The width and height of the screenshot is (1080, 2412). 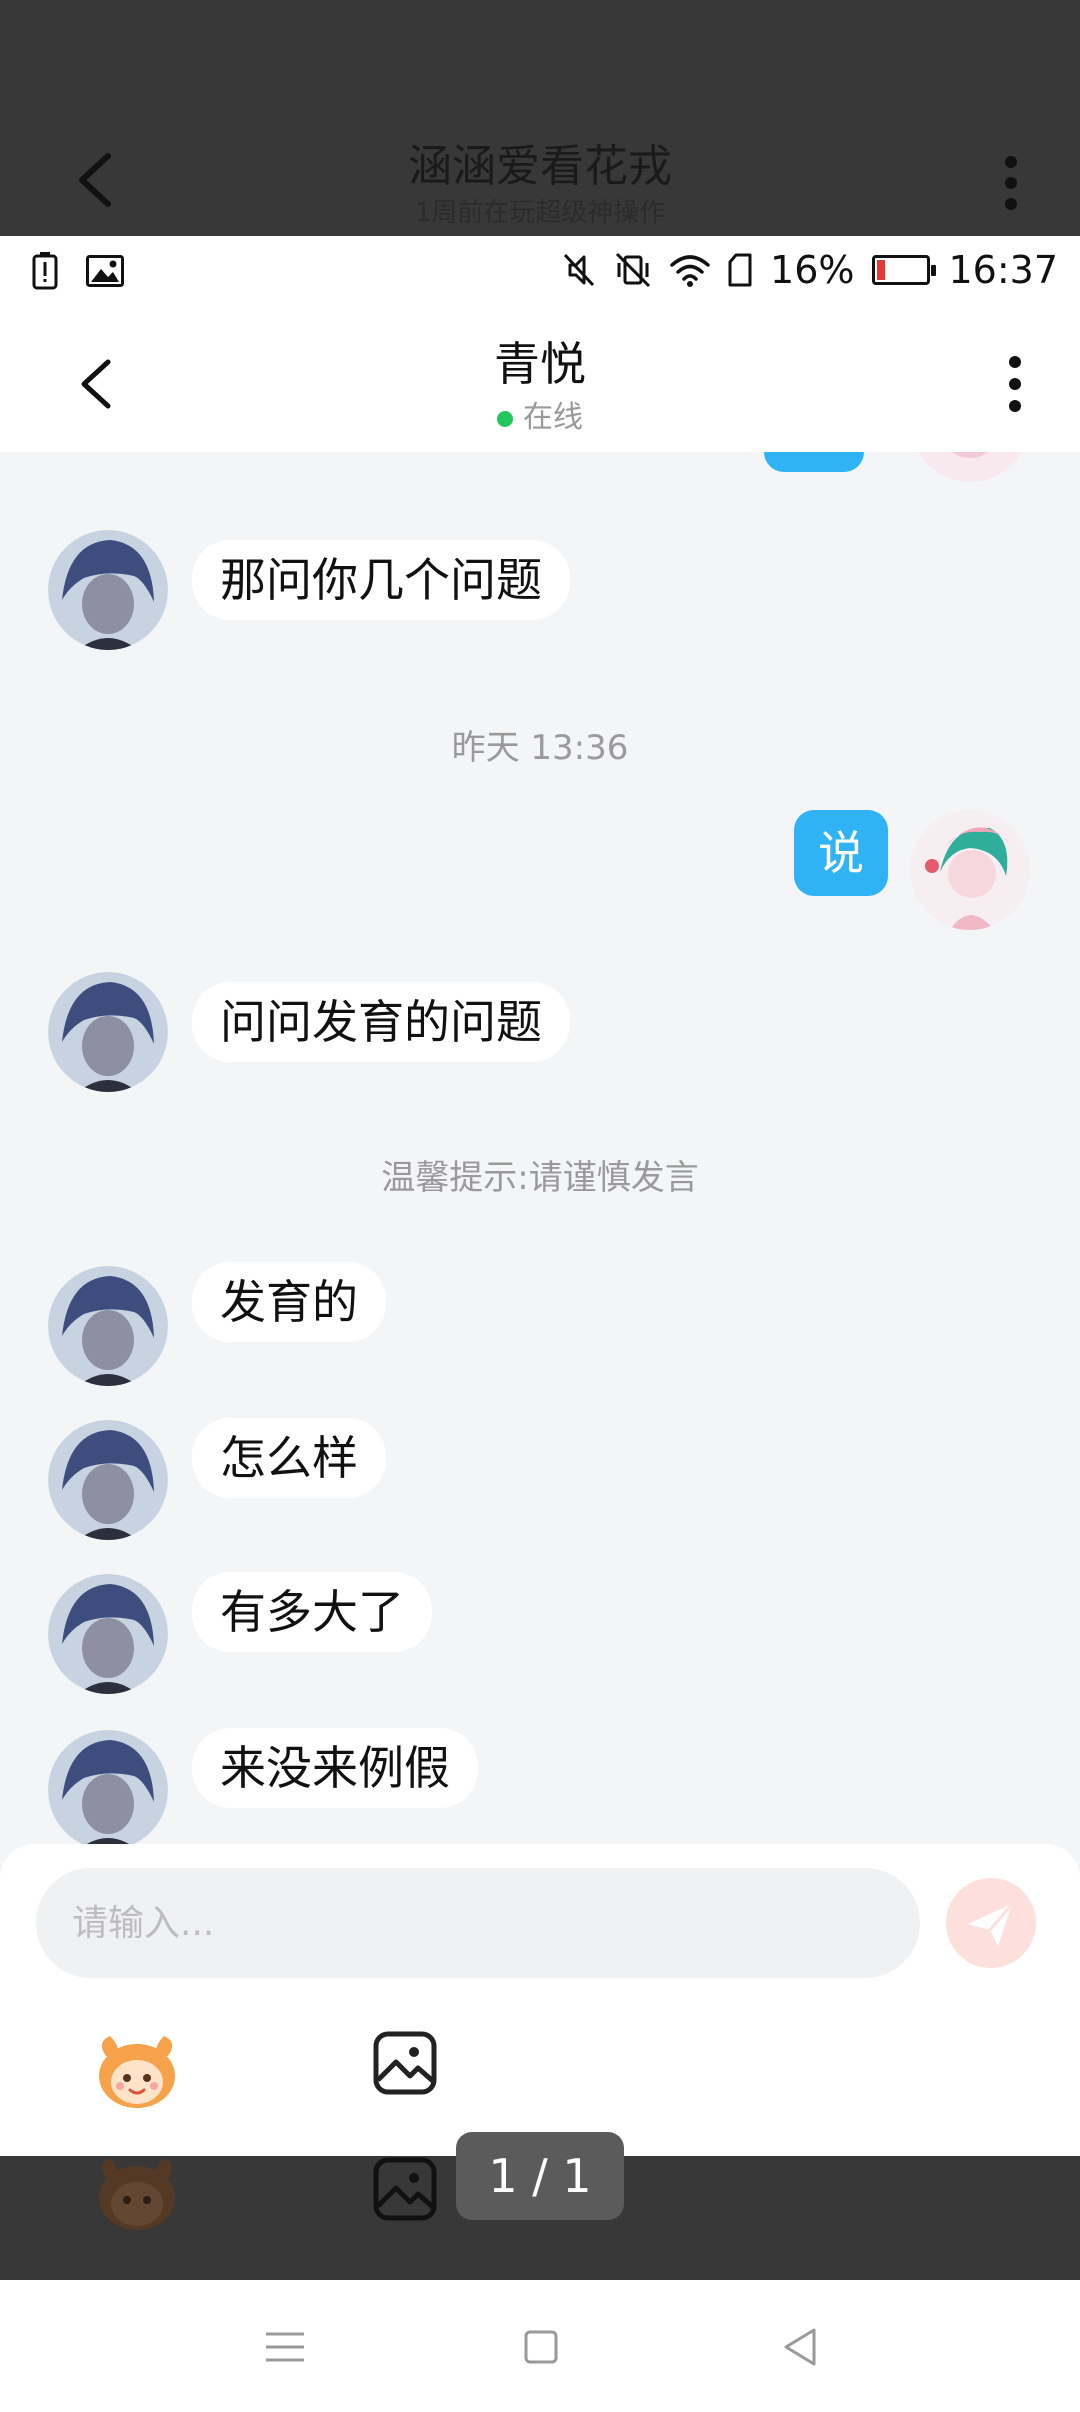 What do you see at coordinates (289, 1458) in the screenshot?
I see `message-bubble: 怎么样` at bounding box center [289, 1458].